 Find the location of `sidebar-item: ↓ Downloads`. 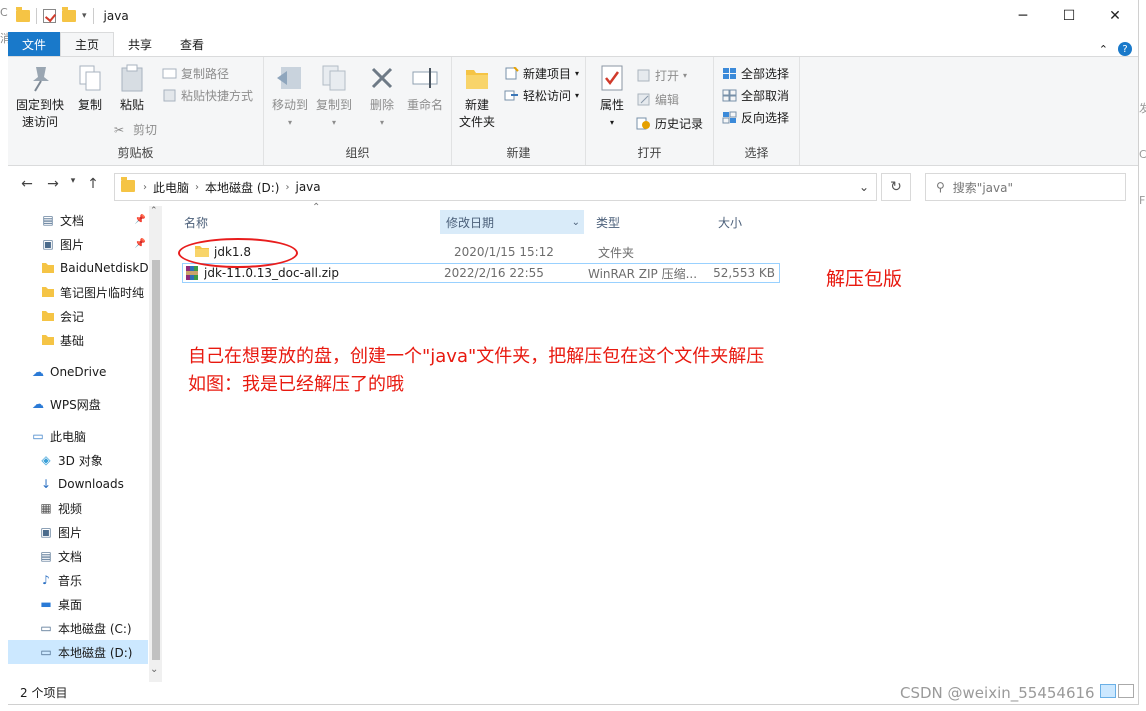

sidebar-item: ↓ Downloads is located at coordinates (78, 484).